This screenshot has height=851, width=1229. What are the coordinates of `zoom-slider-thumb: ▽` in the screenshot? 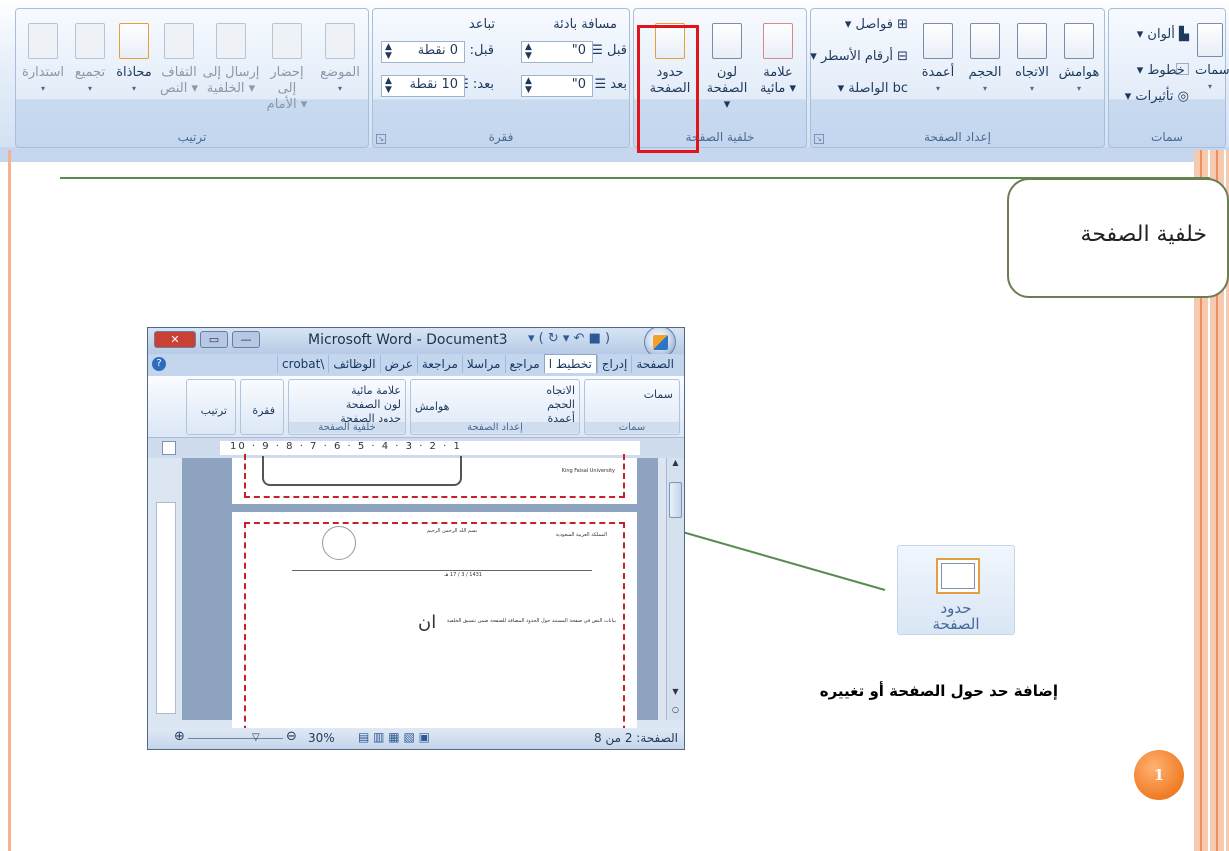 It's located at (256, 737).